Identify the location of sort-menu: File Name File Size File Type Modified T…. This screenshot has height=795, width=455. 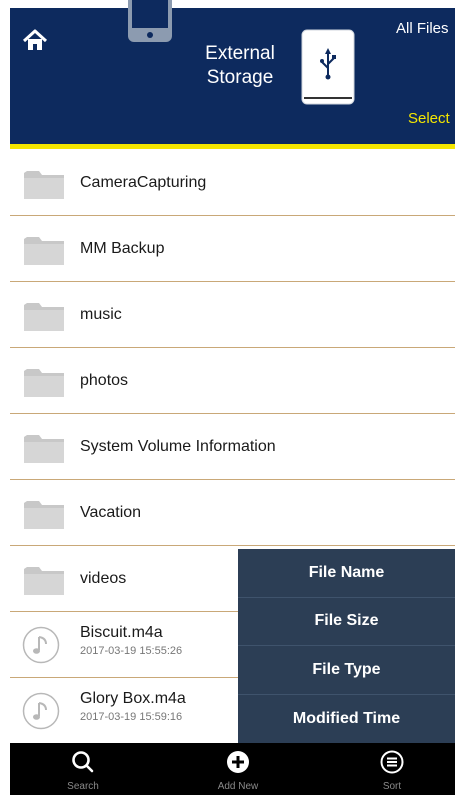
(346, 646).